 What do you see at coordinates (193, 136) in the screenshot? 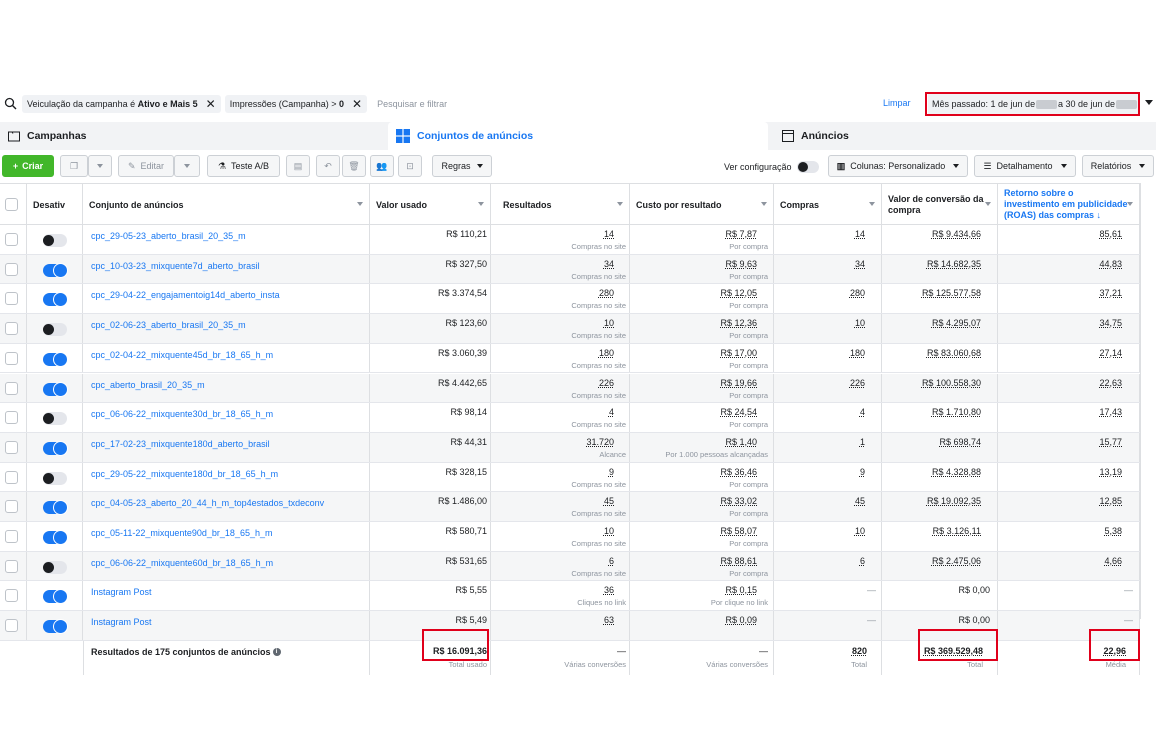
I see `tab-campaigns: Campanhas` at bounding box center [193, 136].